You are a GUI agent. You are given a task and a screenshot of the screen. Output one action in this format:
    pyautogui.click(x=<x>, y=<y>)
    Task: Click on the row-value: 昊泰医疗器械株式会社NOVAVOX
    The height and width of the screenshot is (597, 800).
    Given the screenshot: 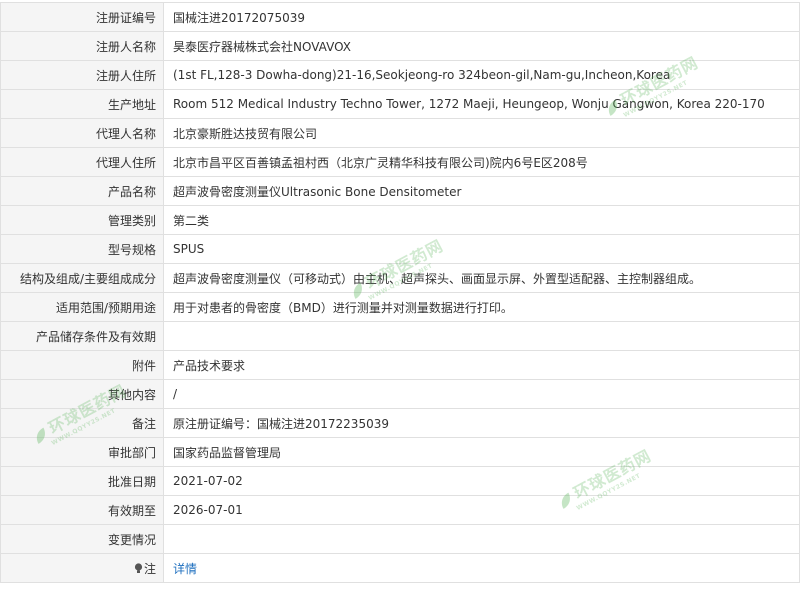 What is the action you would take?
    pyautogui.click(x=481, y=46)
    